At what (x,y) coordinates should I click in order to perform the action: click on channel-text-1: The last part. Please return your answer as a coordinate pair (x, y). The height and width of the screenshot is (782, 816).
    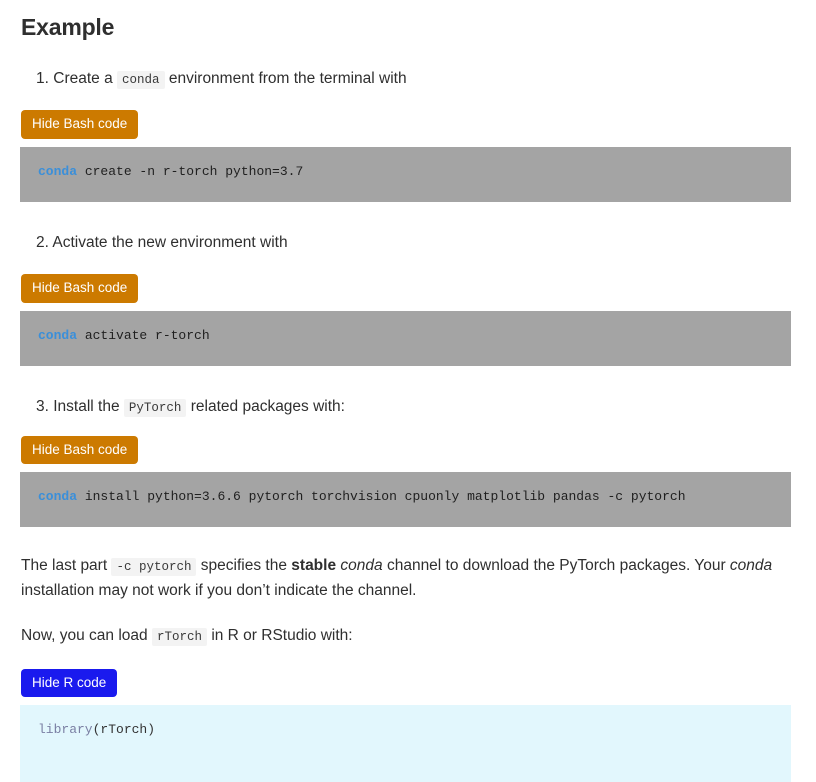
    Looking at the image, I should click on (64, 566).